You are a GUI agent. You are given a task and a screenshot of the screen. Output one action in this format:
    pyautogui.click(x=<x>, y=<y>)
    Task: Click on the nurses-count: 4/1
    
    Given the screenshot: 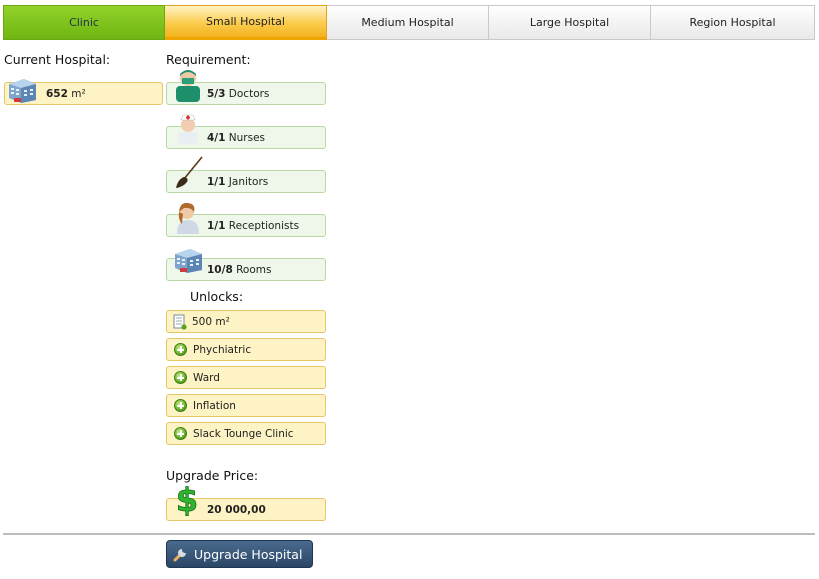 What is the action you would take?
    pyautogui.click(x=216, y=137)
    